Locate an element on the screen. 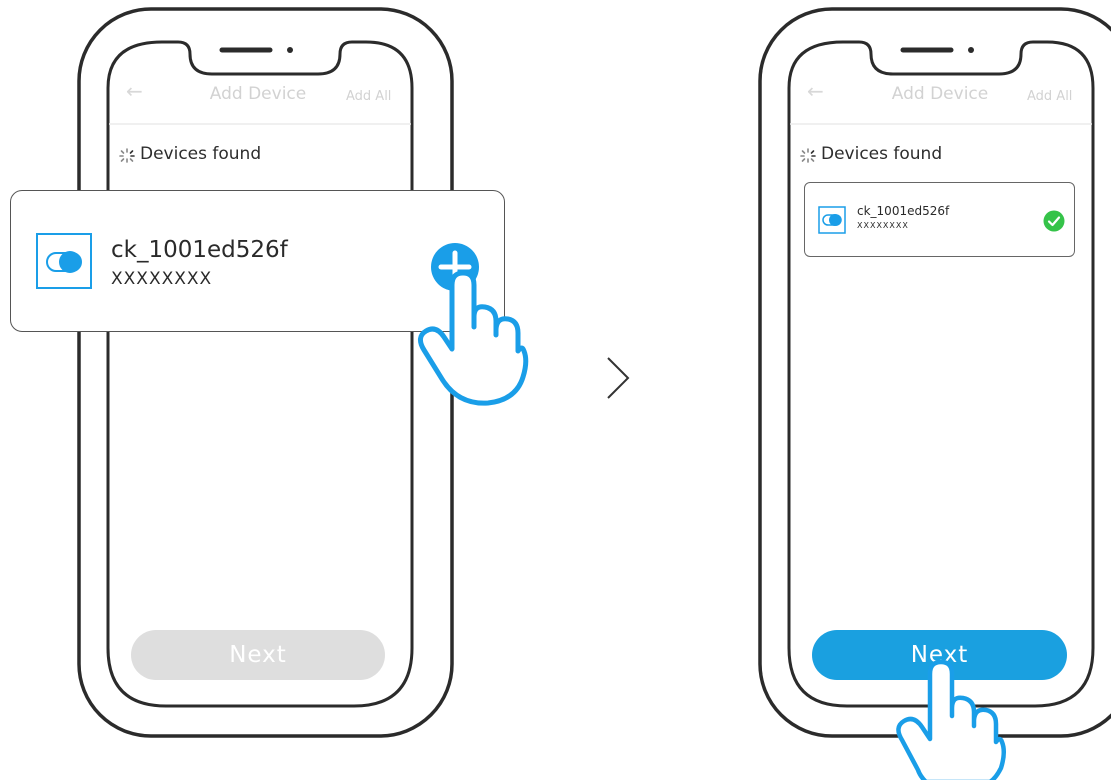 The height and width of the screenshot is (780, 1111). next-button-disabled: Next is located at coordinates (258, 655).